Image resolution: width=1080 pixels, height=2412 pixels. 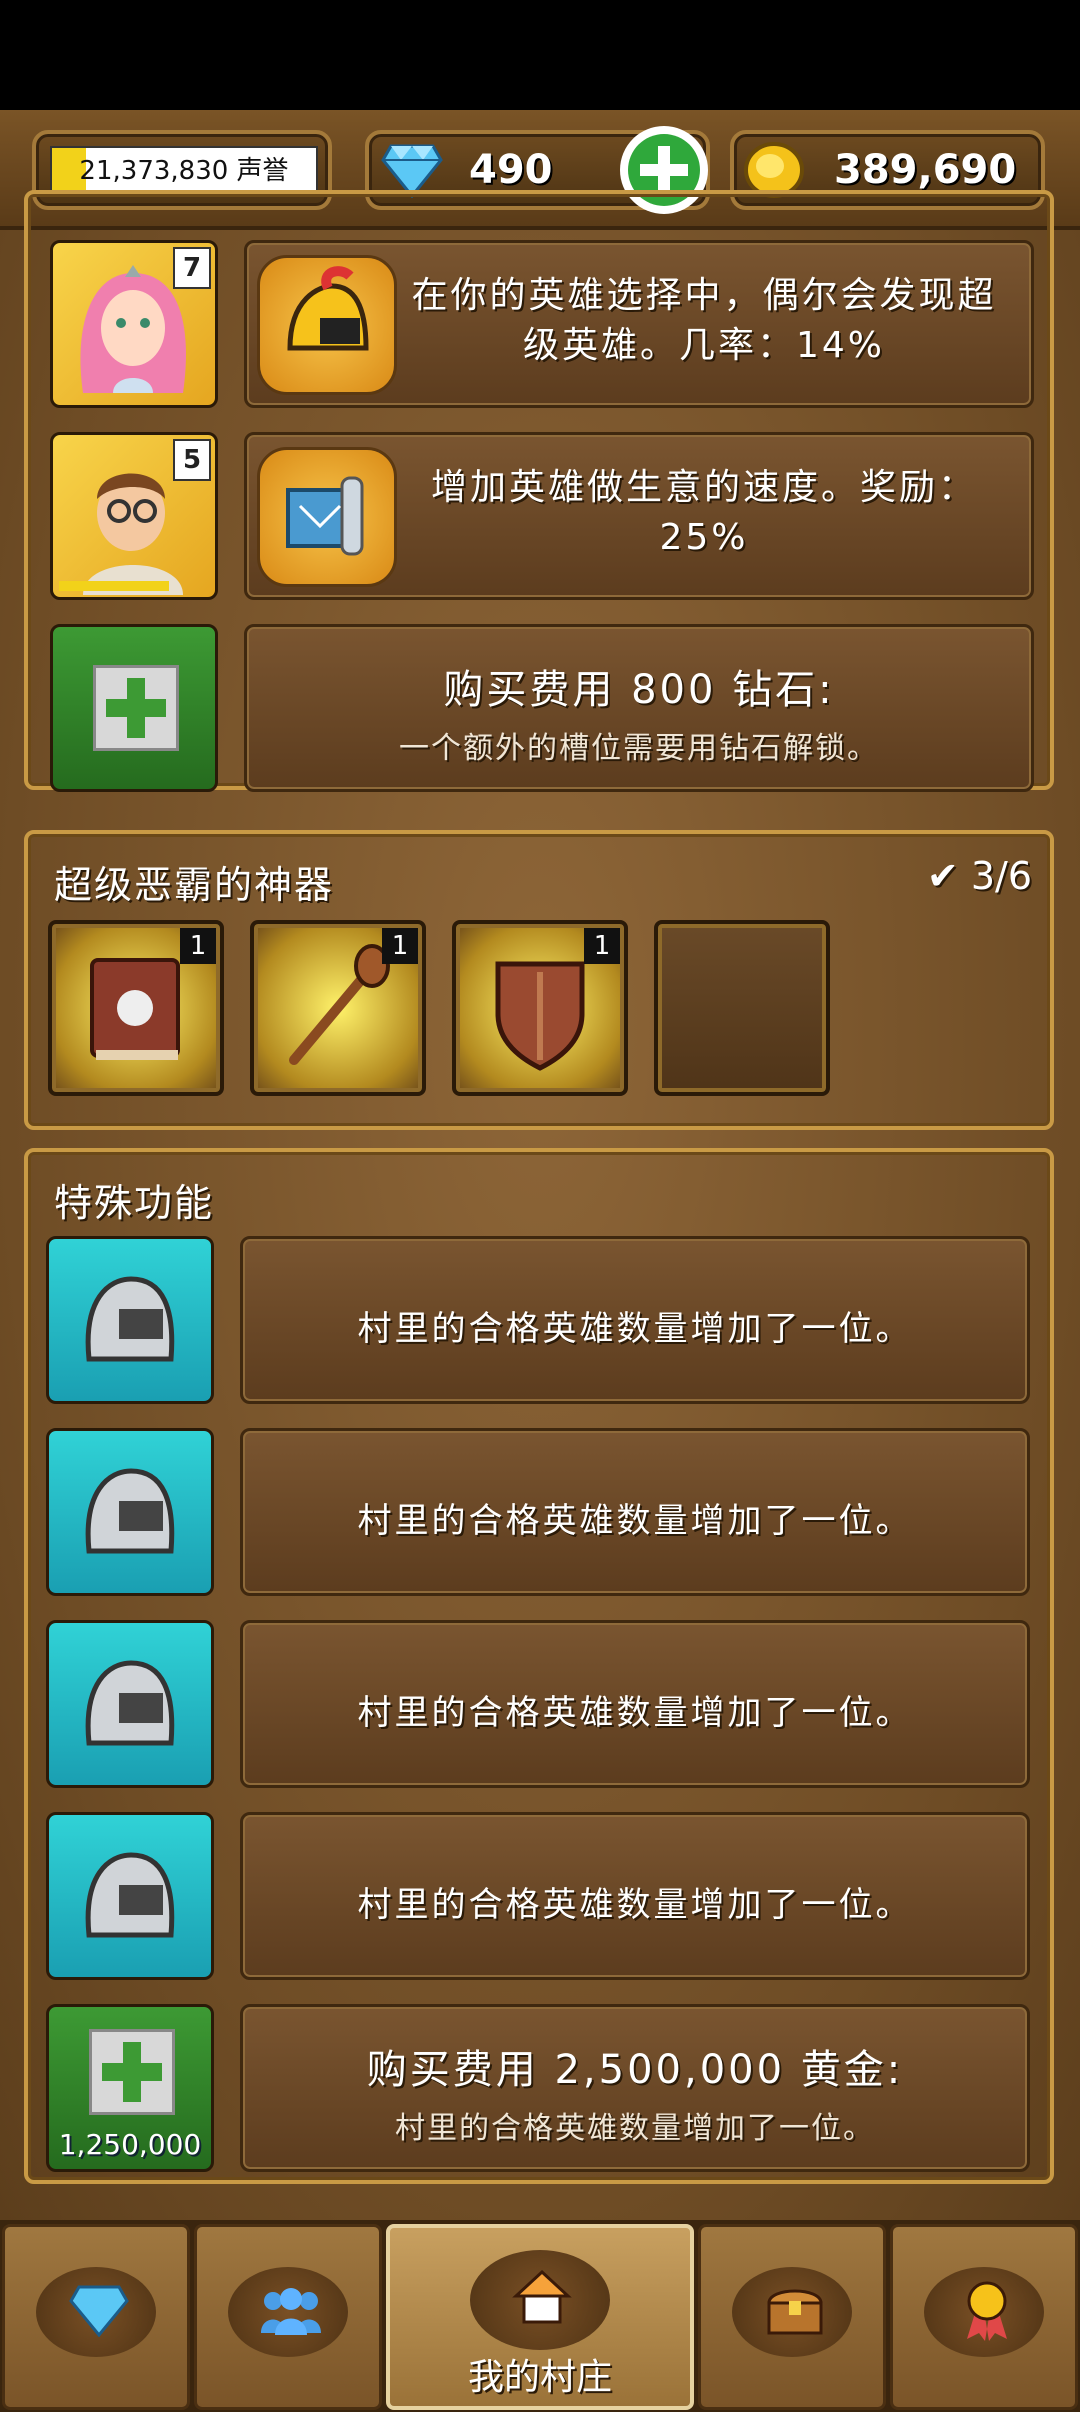 I want to click on hero-ability-card-1: 在你的英雄选择中，偶尔会发现超级英雄。几率：14%, so click(x=639, y=324).